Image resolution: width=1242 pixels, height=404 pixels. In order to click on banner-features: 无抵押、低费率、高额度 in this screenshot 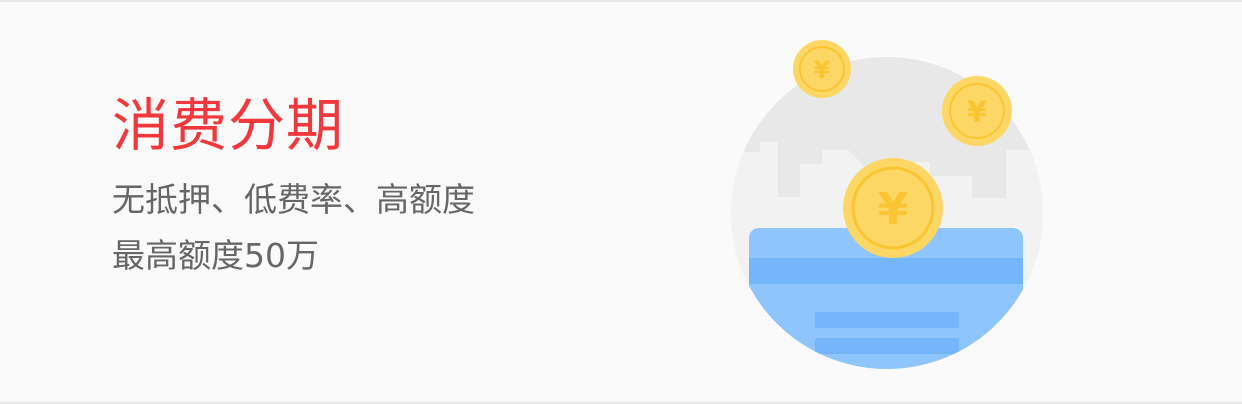, I will do `click(293, 199)`.